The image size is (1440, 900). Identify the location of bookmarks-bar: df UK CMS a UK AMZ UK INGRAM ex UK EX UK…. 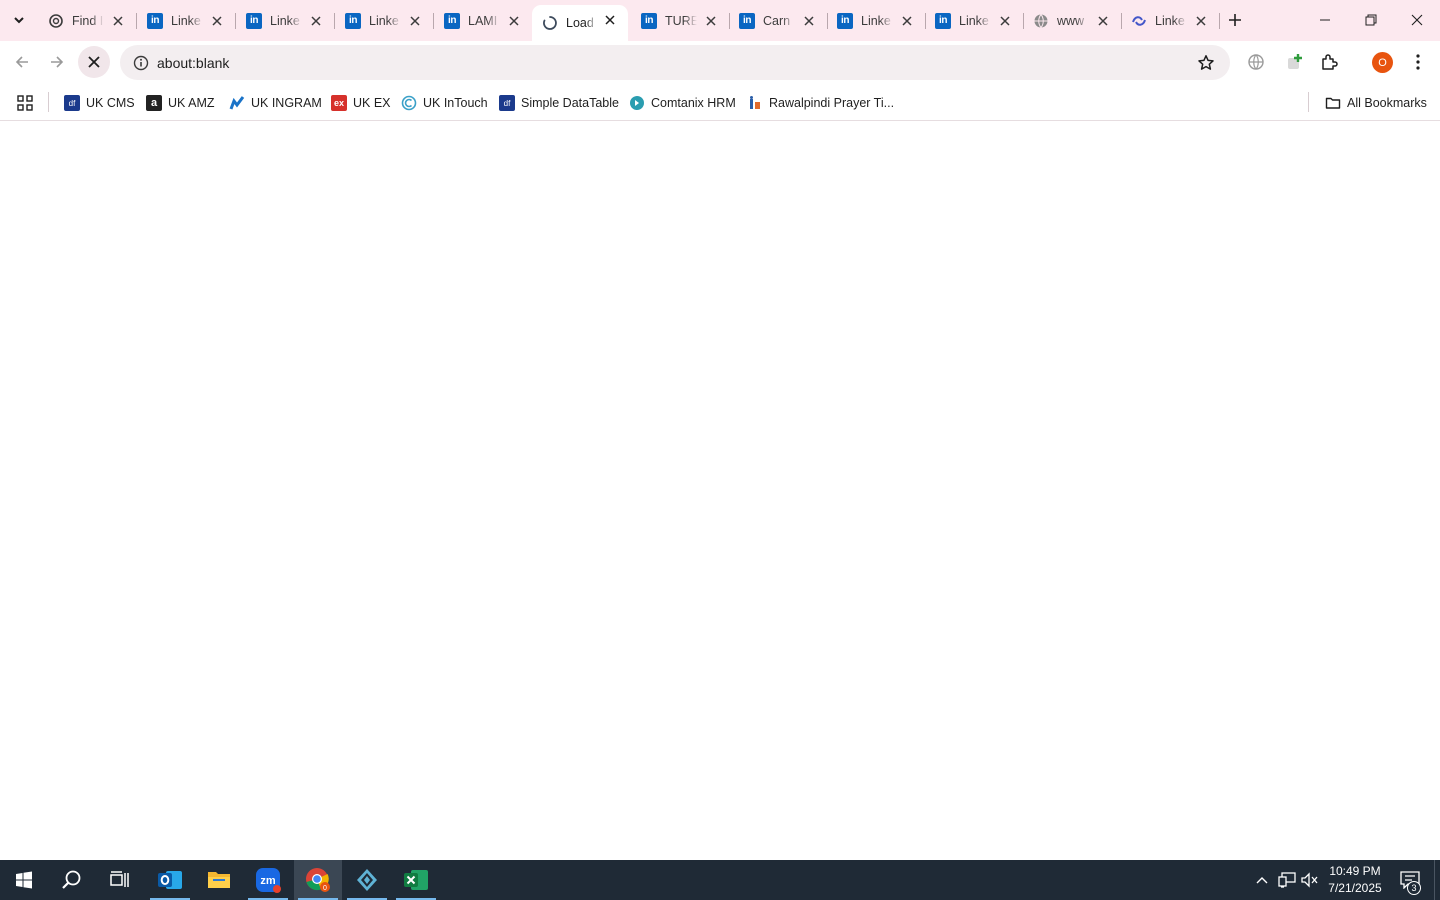
(720, 102).